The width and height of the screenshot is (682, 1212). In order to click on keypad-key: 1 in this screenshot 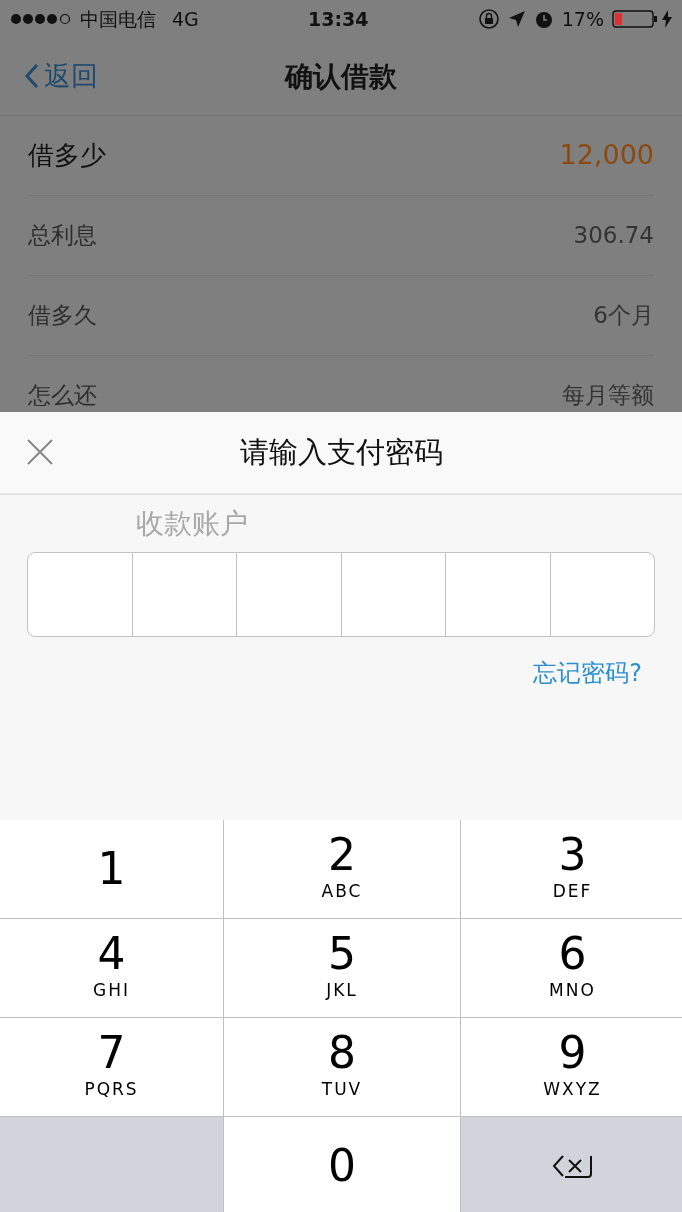, I will do `click(111, 869)`.